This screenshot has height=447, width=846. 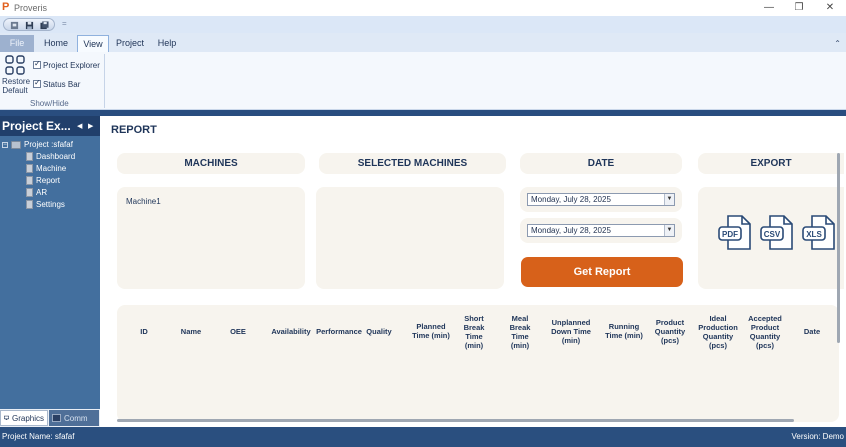 I want to click on selected-machines-heading: SELECTED MACHINES, so click(x=412, y=163).